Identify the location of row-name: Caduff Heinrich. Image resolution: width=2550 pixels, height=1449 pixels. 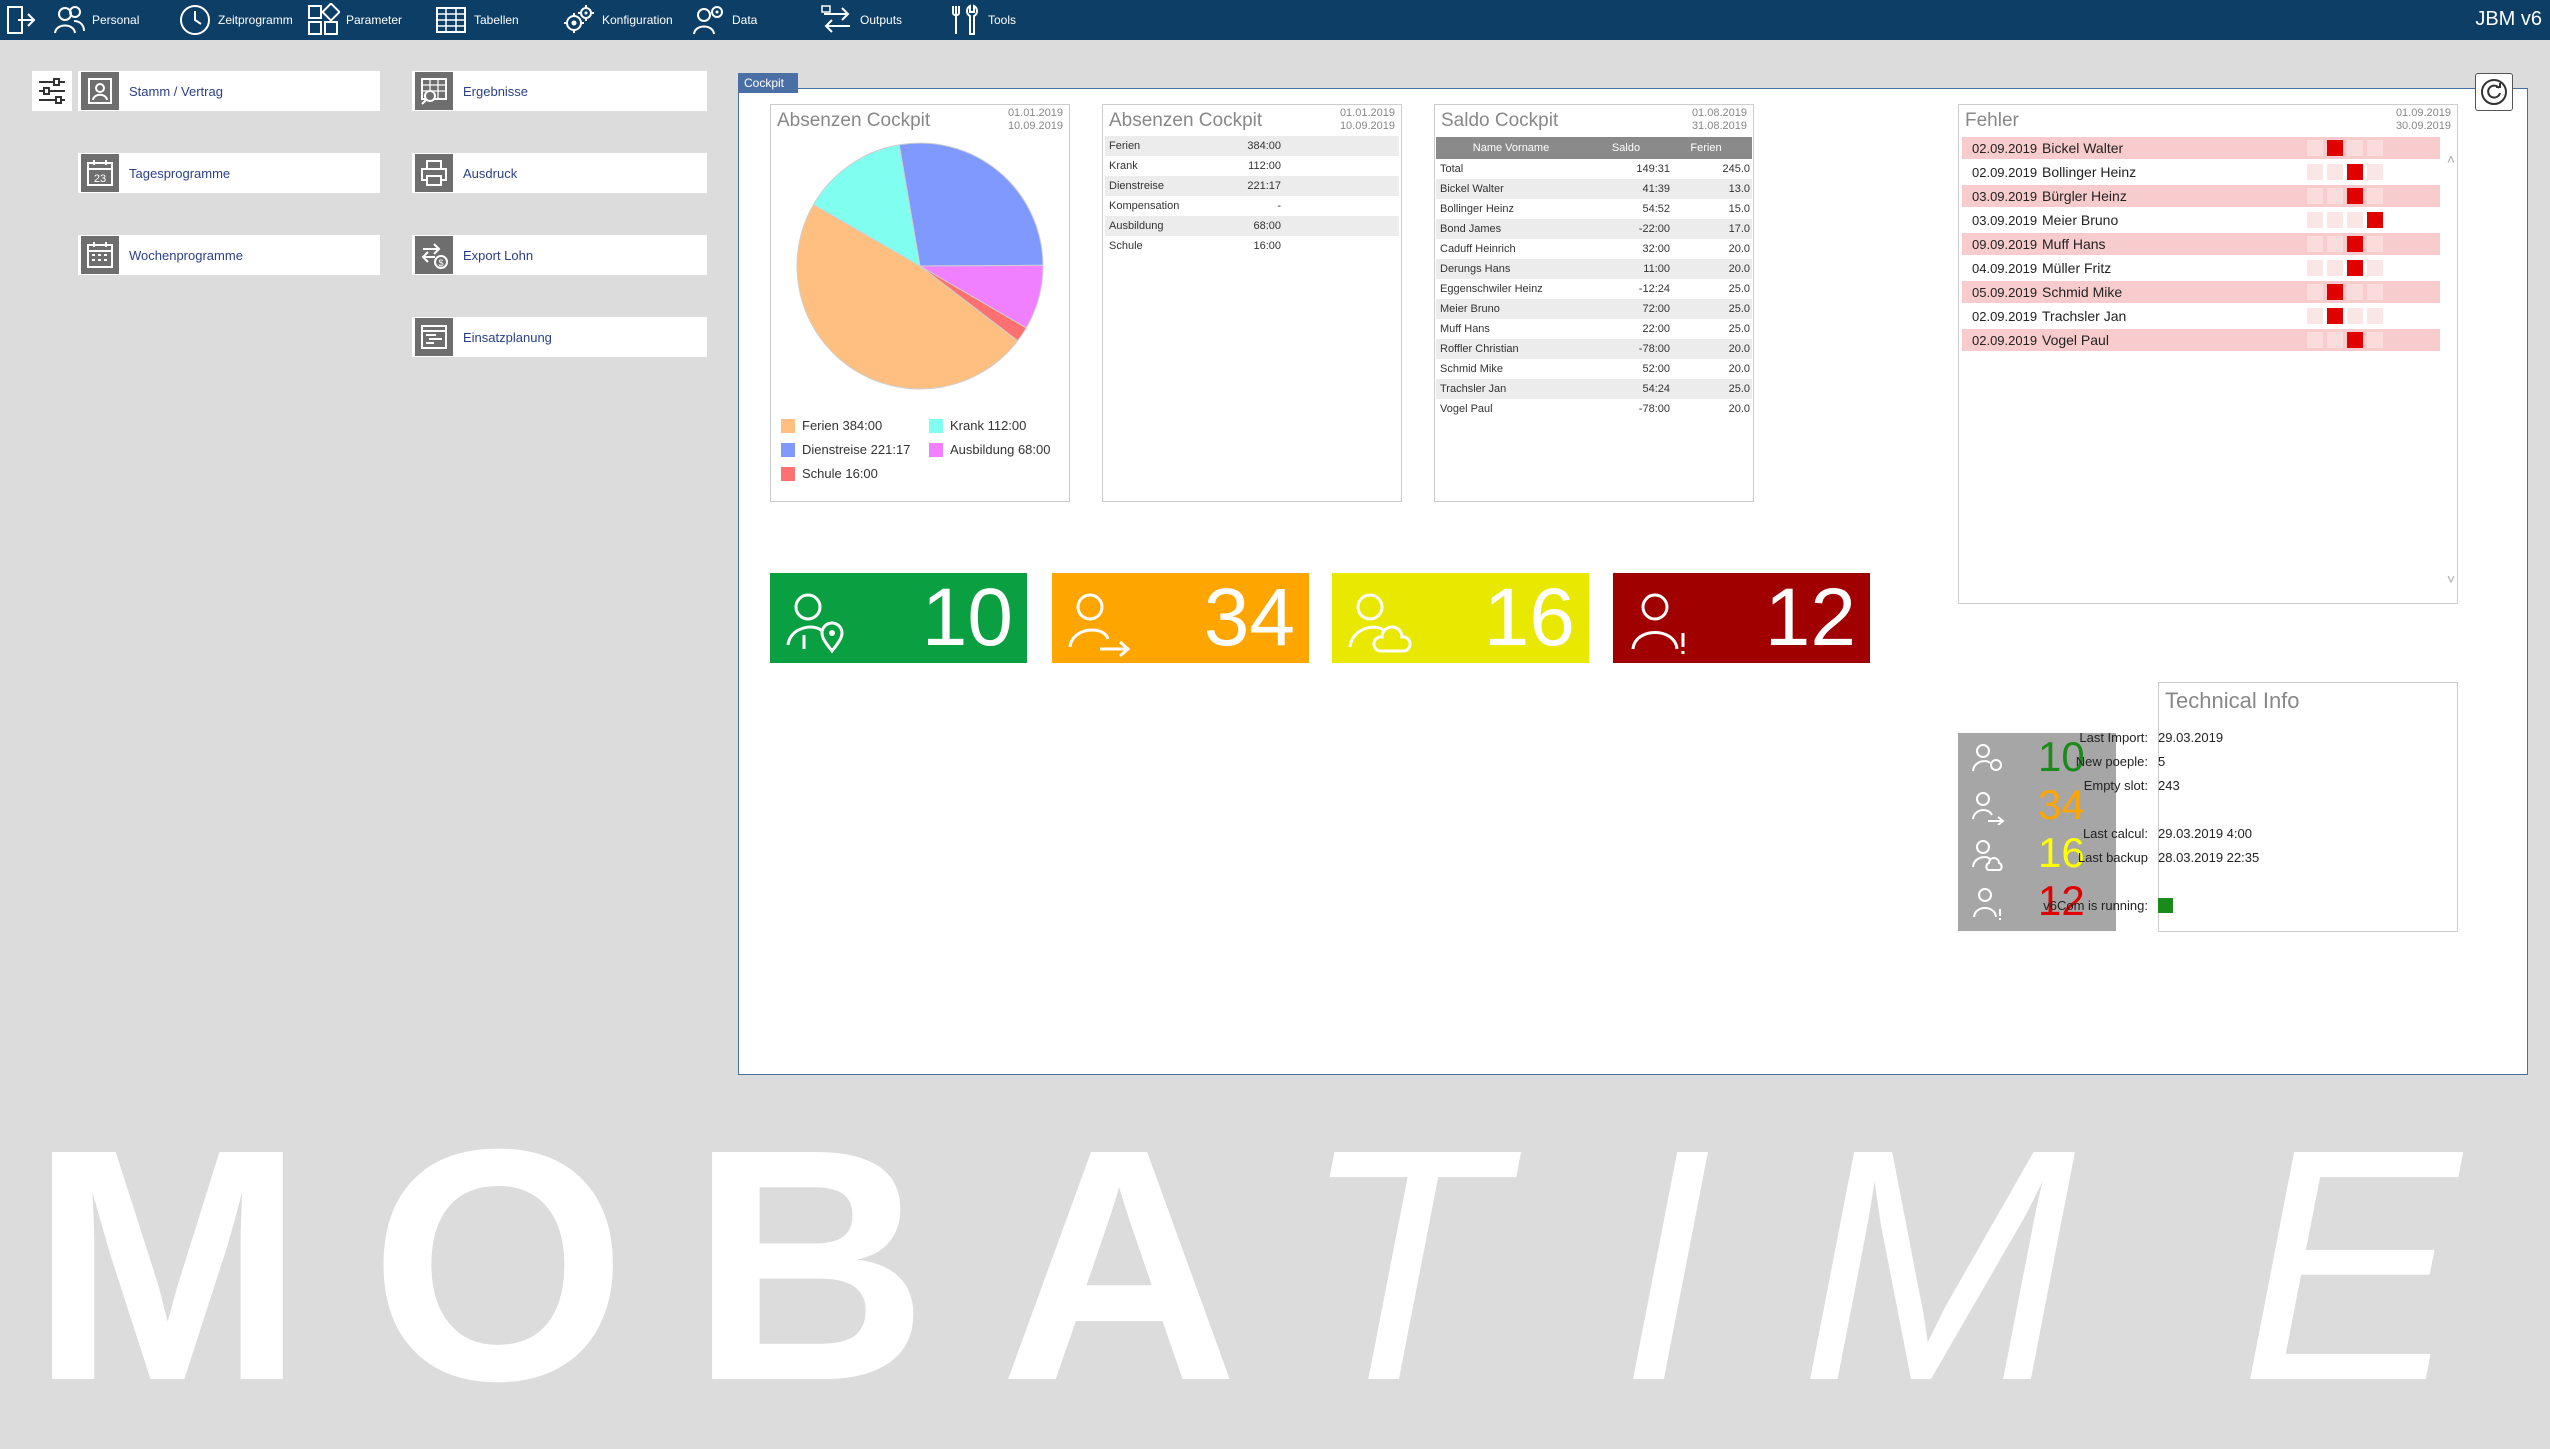
(1478, 249).